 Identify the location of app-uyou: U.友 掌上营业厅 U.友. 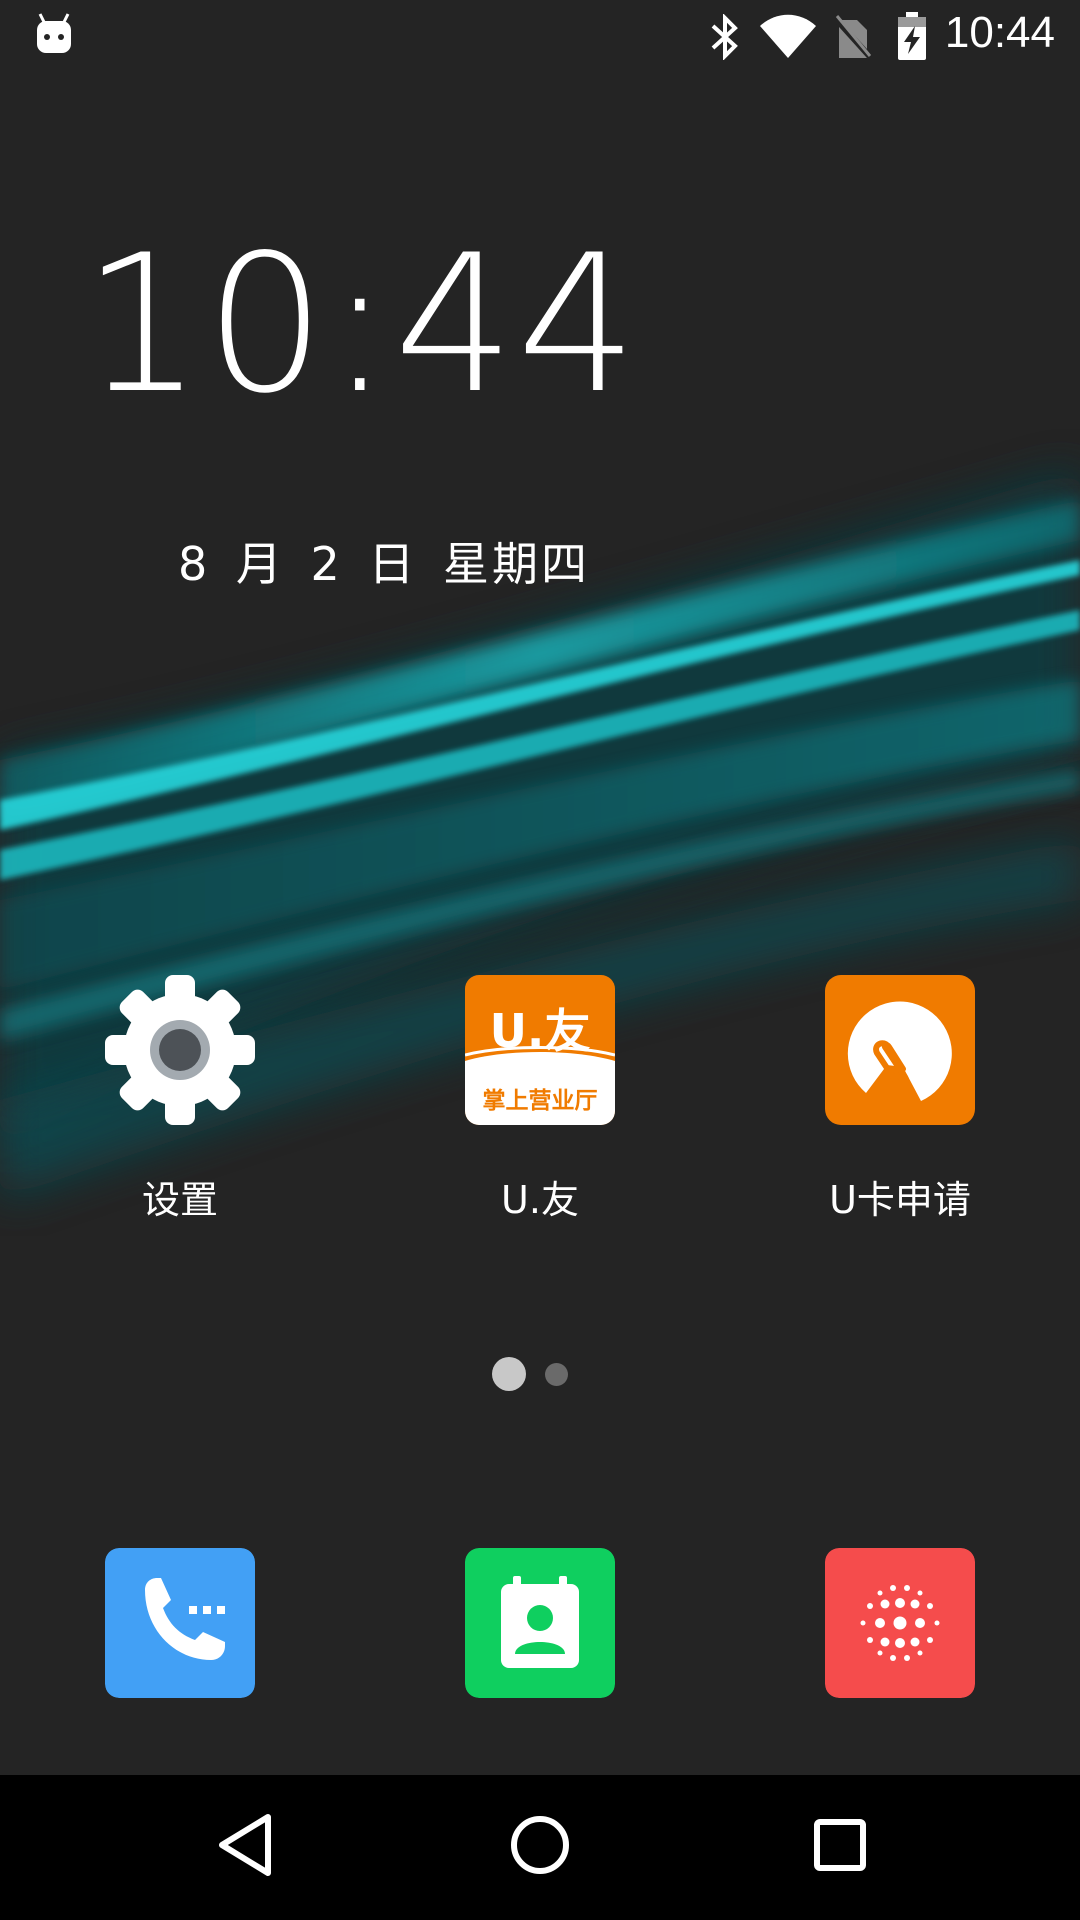
(540, 1099).